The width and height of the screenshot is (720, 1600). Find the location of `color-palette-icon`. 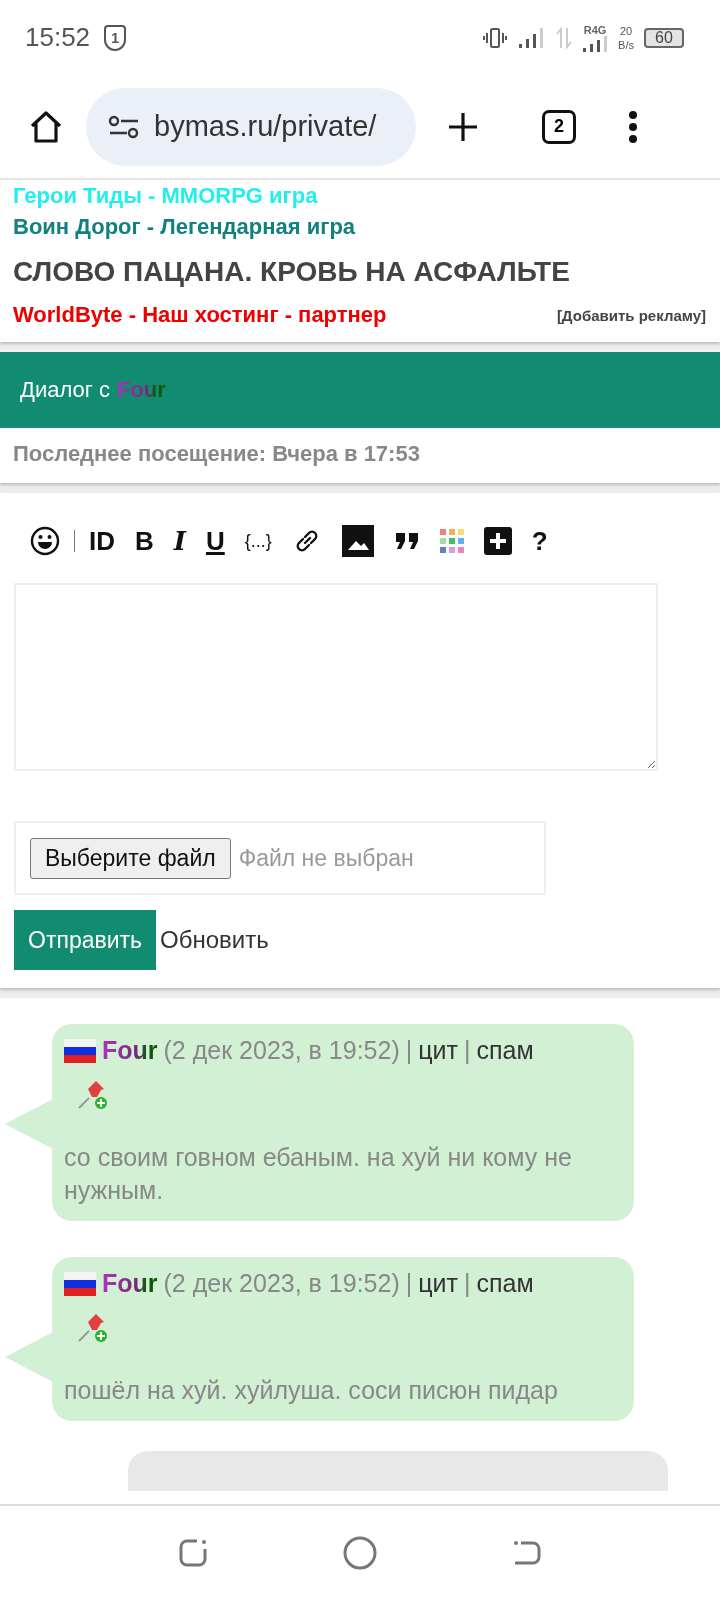

color-palette-icon is located at coordinates (451, 541).